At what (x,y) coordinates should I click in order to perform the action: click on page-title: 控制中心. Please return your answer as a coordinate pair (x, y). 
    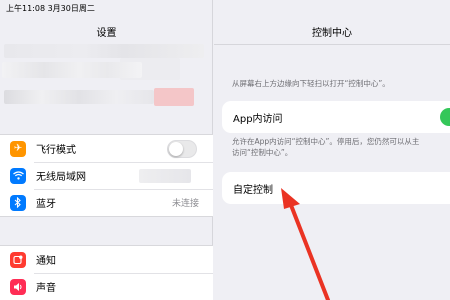
    Looking at the image, I should click on (332, 33).